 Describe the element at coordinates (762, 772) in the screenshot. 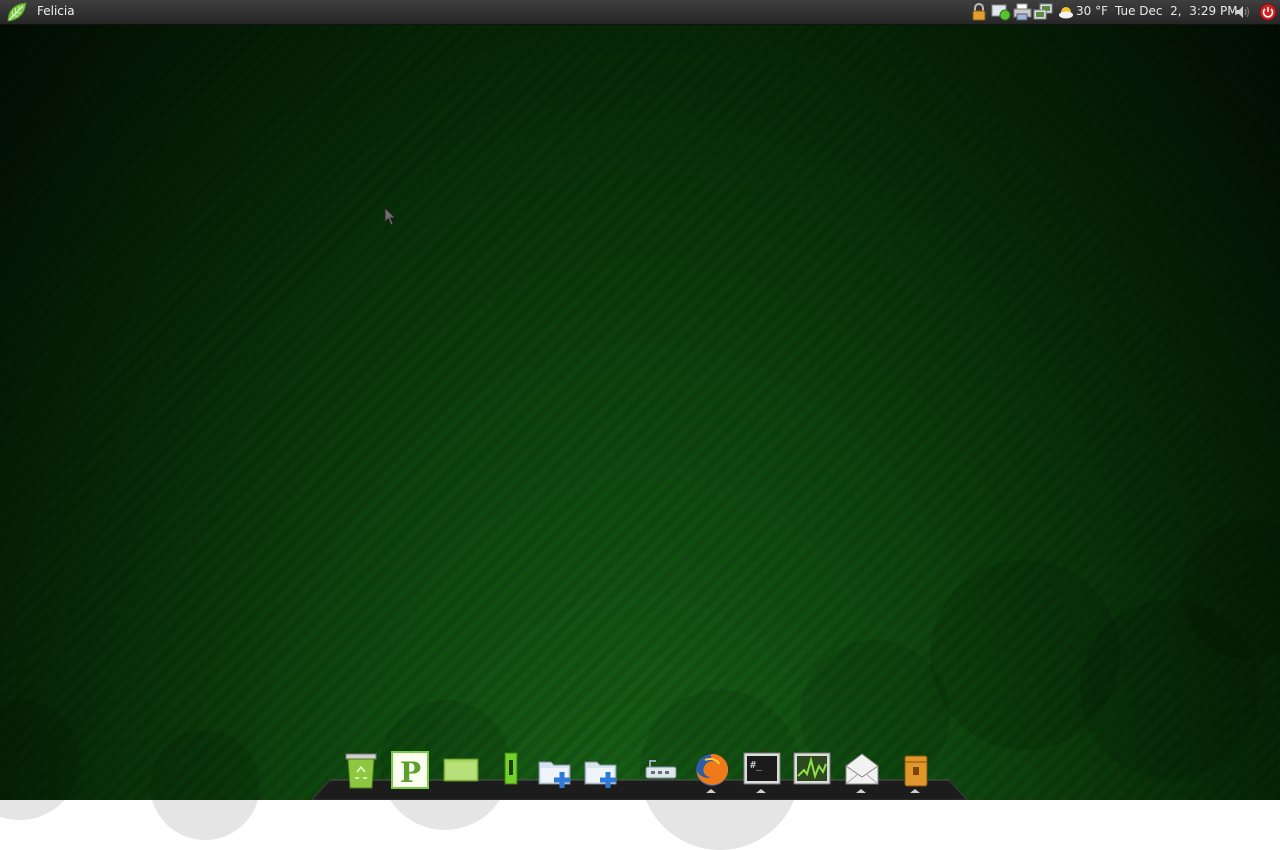

I see `terminal-icon: #_` at that location.